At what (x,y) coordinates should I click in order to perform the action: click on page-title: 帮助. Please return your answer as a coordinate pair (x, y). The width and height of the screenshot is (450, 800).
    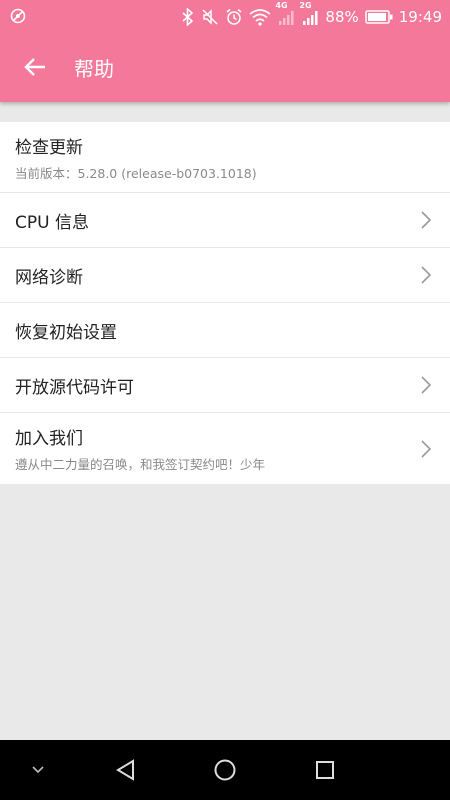
    Looking at the image, I should click on (94, 68).